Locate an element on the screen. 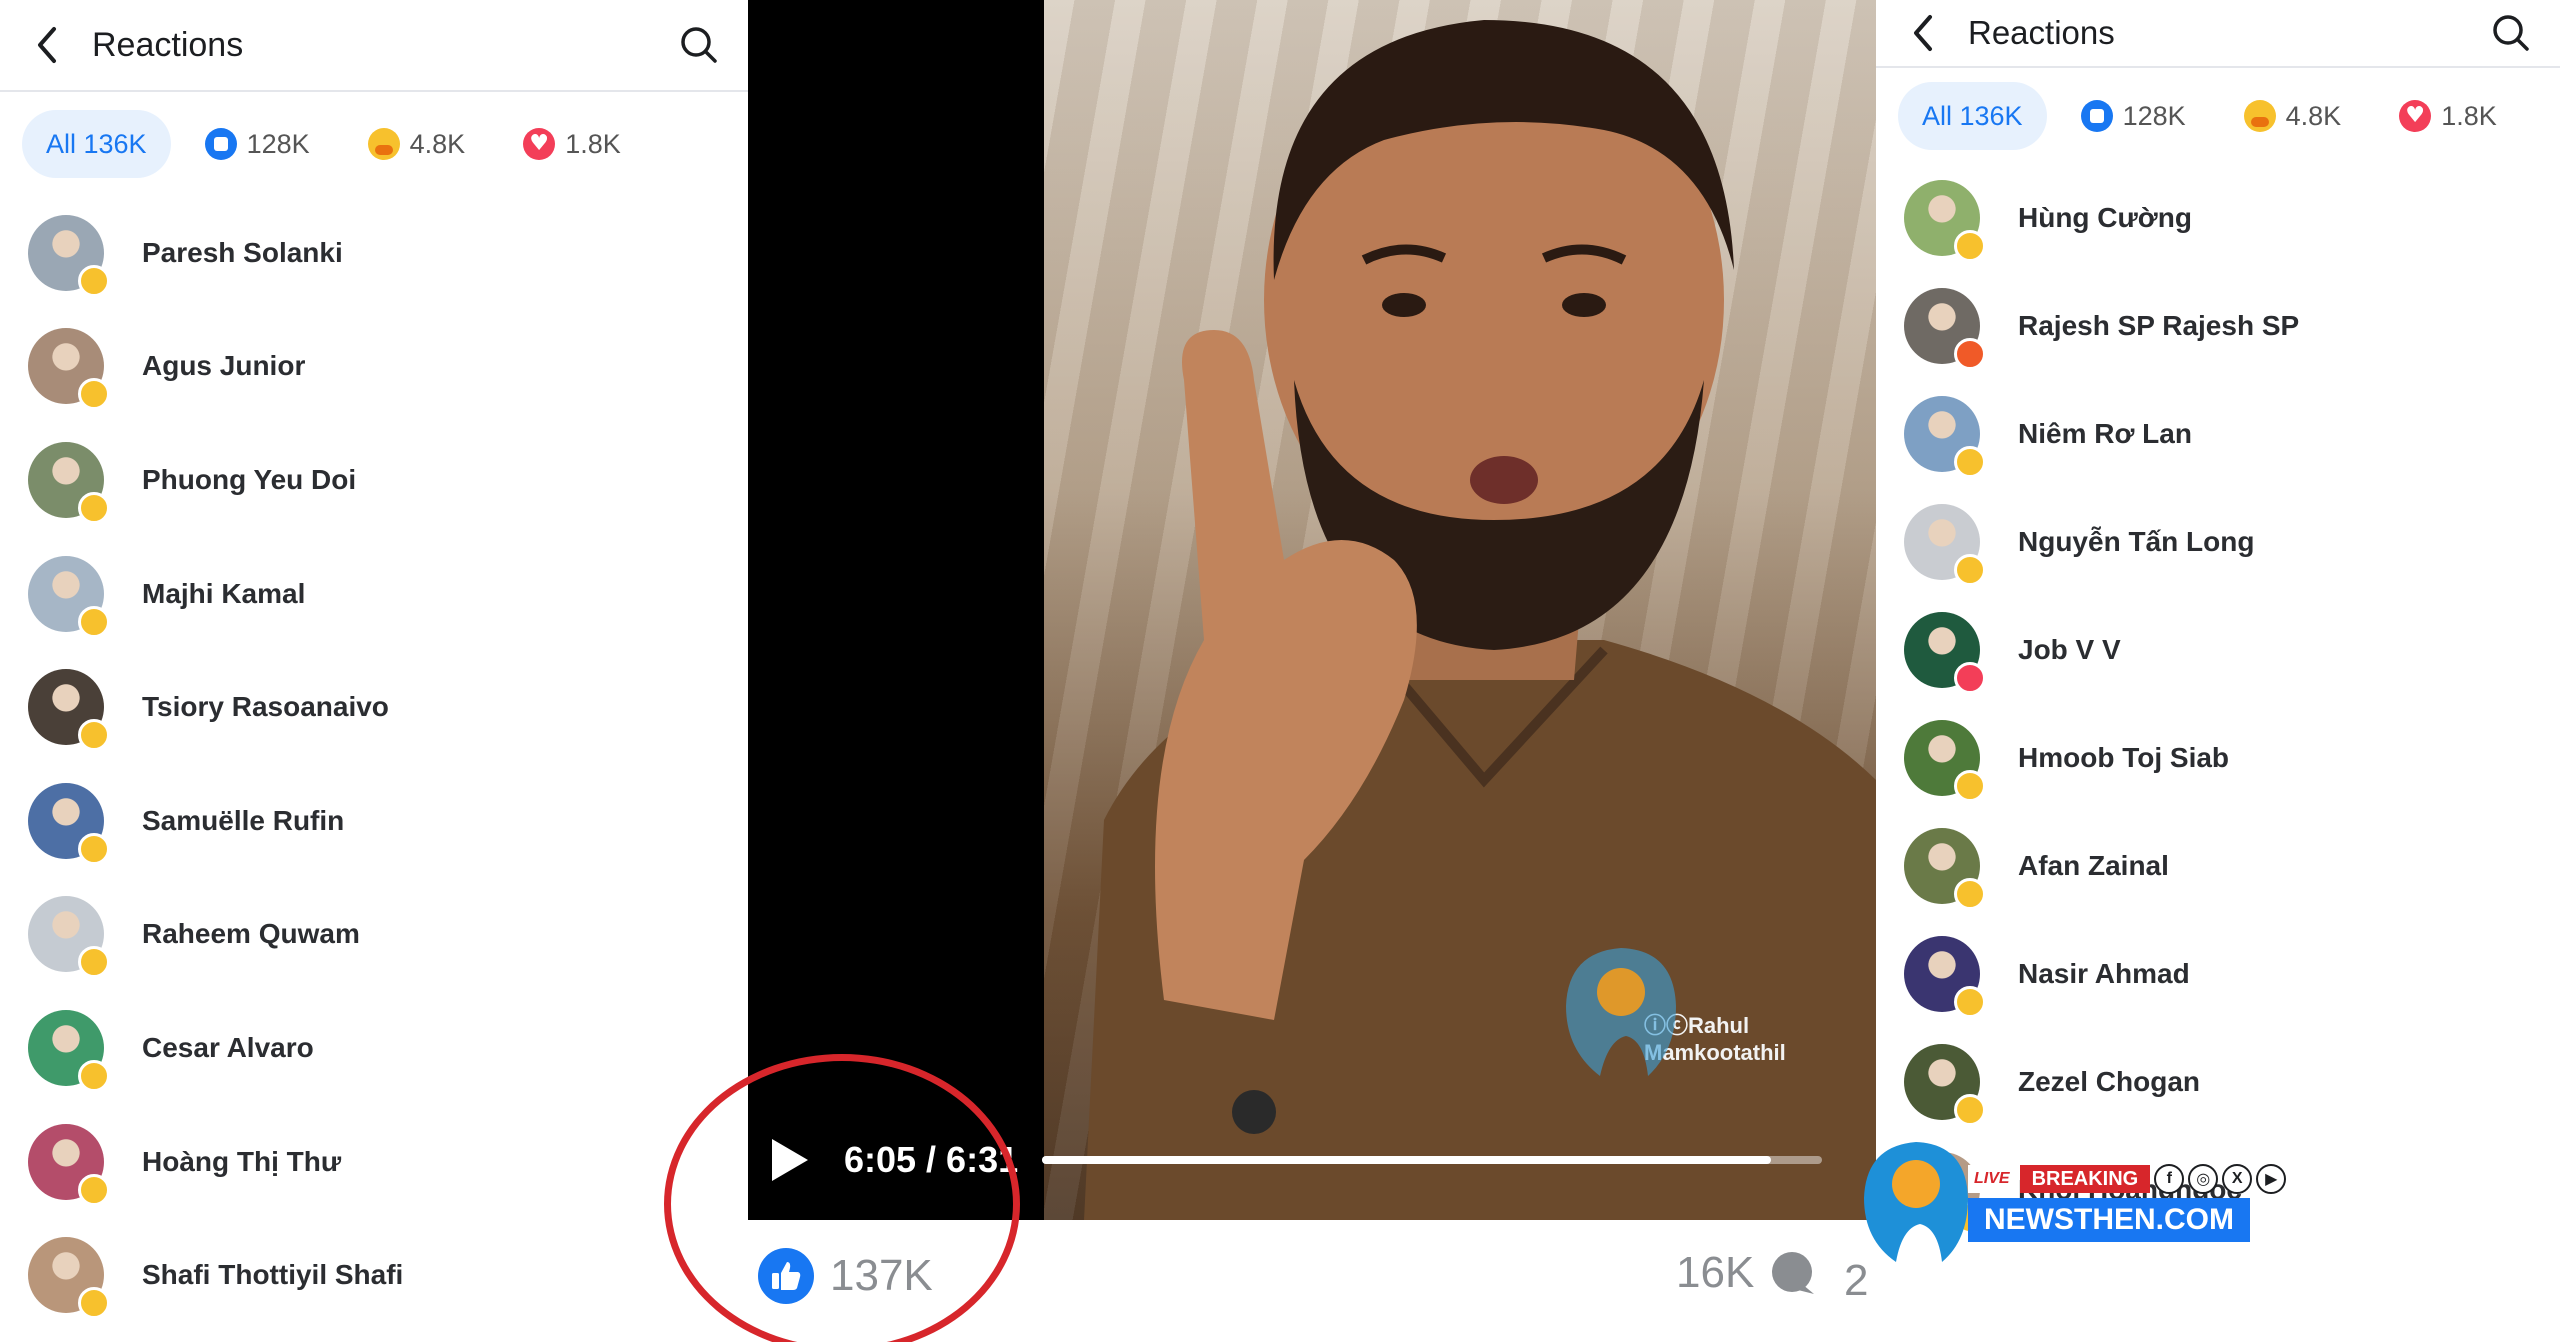 This screenshot has width=2560, height=1342. reactor-name: Rajesh SP Rajesh SP is located at coordinates (2158, 326).